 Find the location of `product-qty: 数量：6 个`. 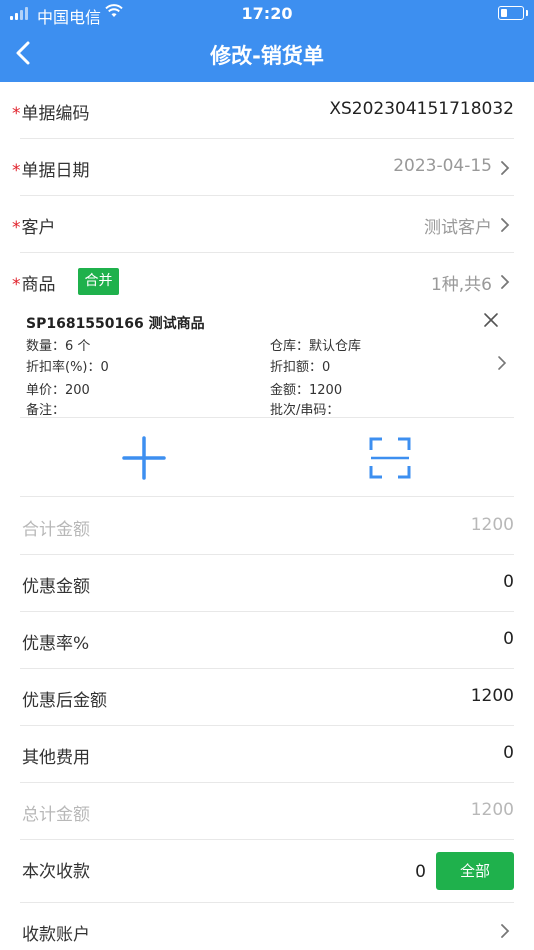

product-qty: 数量：6 个 is located at coordinates (58, 346).